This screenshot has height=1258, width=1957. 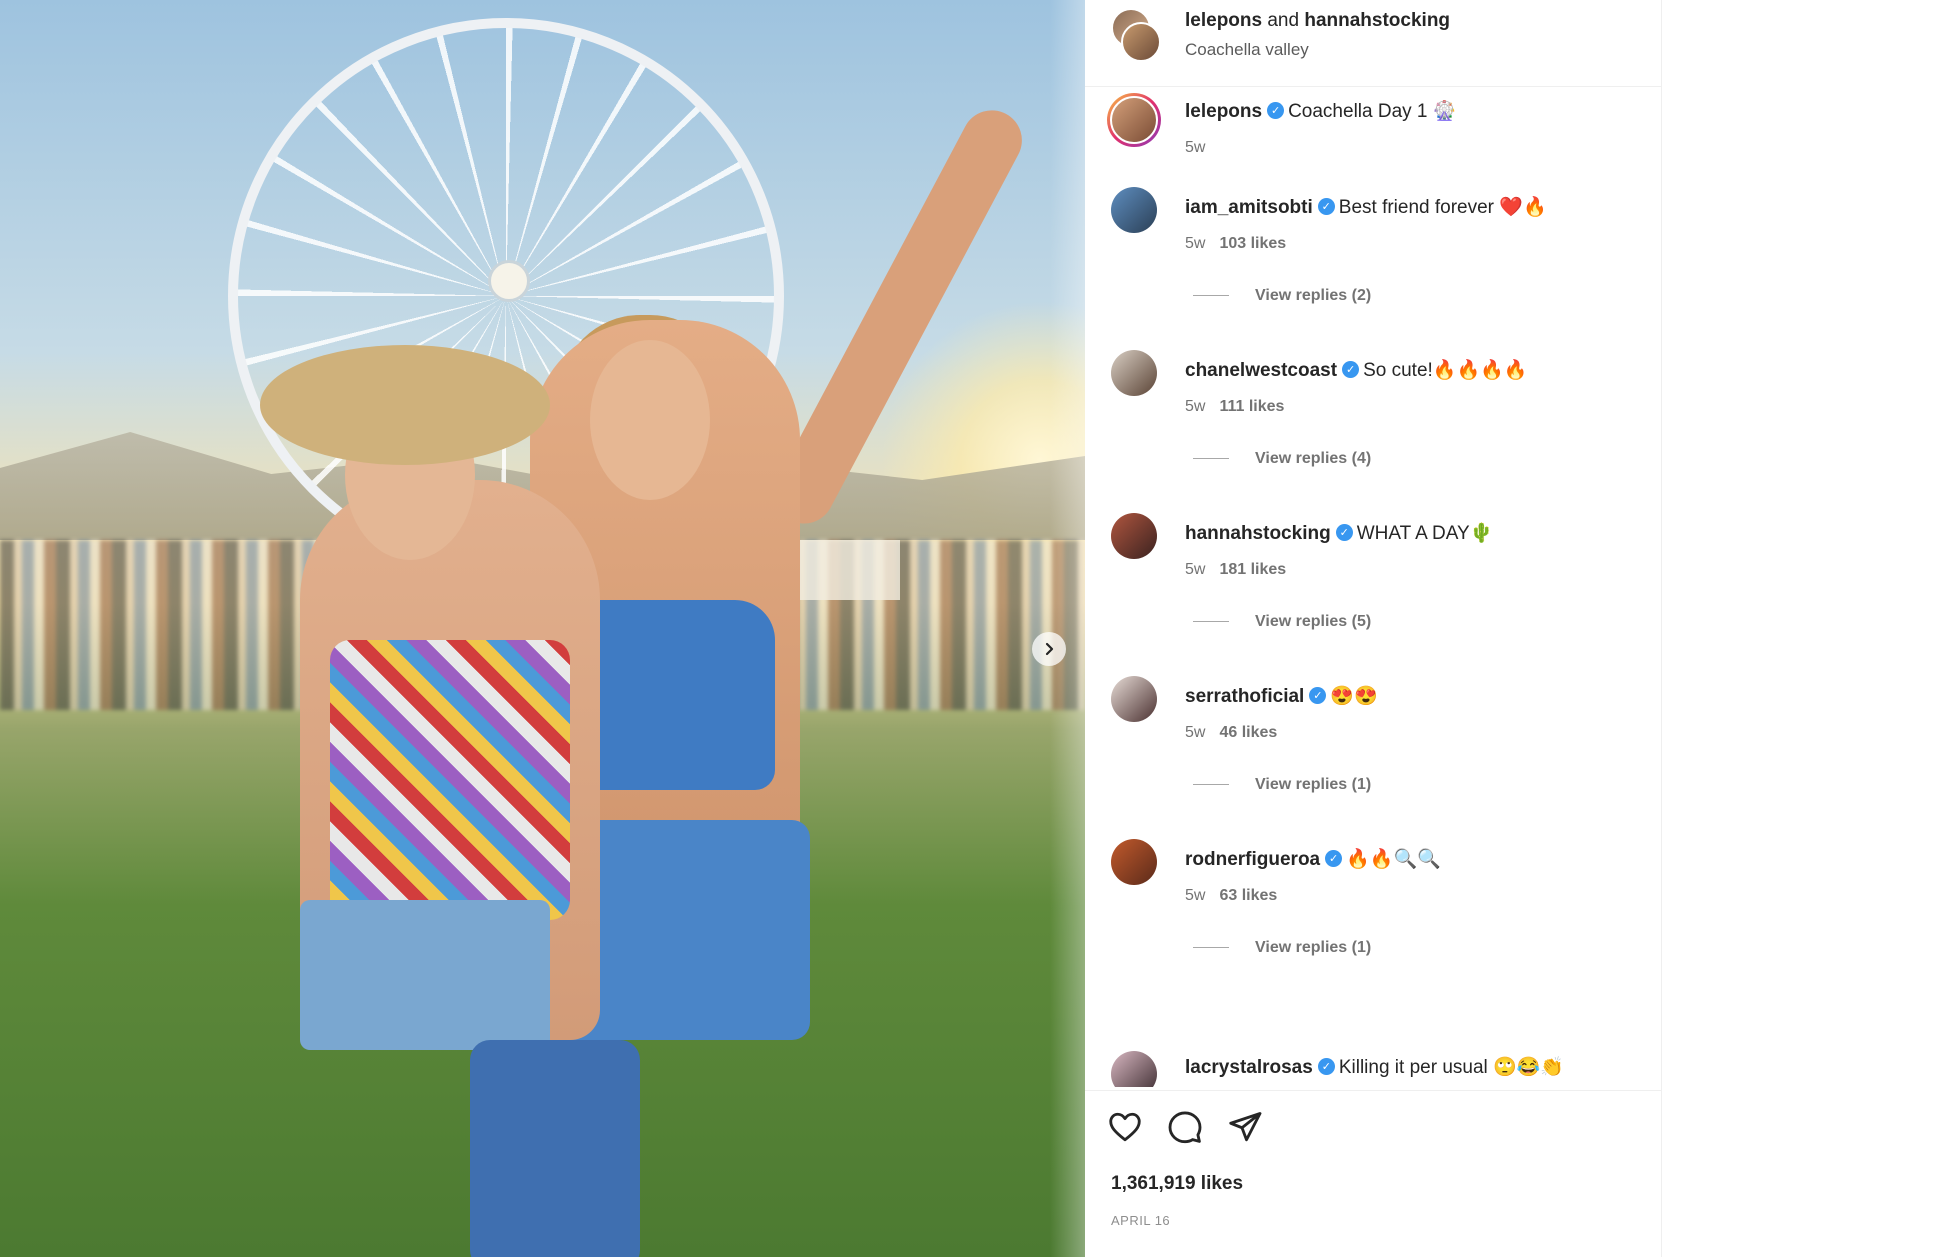 What do you see at coordinates (1247, 50) in the screenshot?
I see `post-location: Coachella valley` at bounding box center [1247, 50].